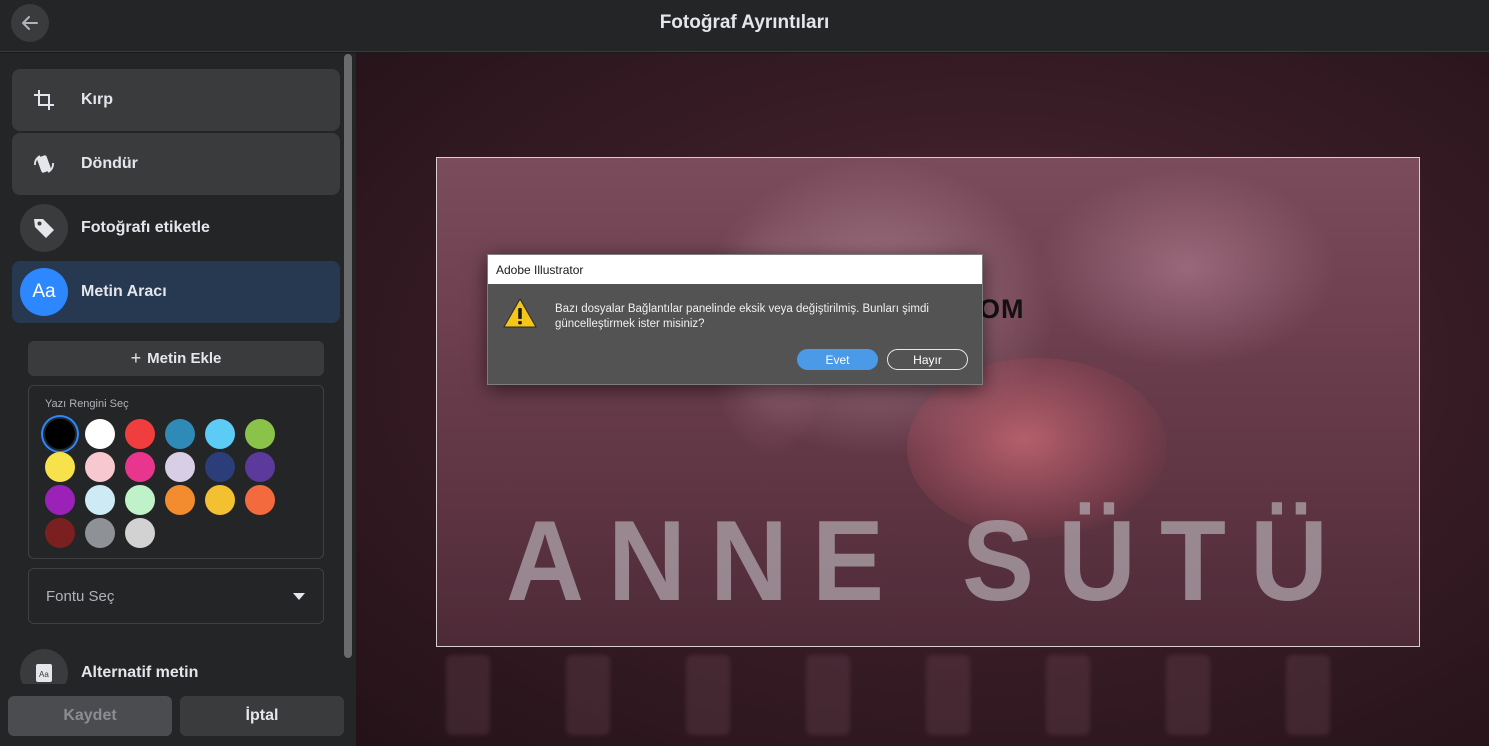 The image size is (1489, 746). Describe the element at coordinates (97, 99) in the screenshot. I see `tool-crop-label: Kırp` at that location.